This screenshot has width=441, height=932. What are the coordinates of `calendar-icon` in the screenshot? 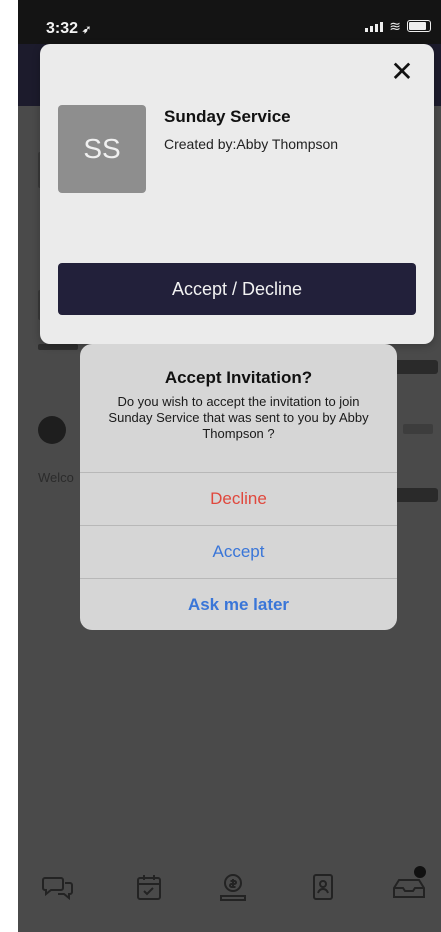 It's located at (149, 887).